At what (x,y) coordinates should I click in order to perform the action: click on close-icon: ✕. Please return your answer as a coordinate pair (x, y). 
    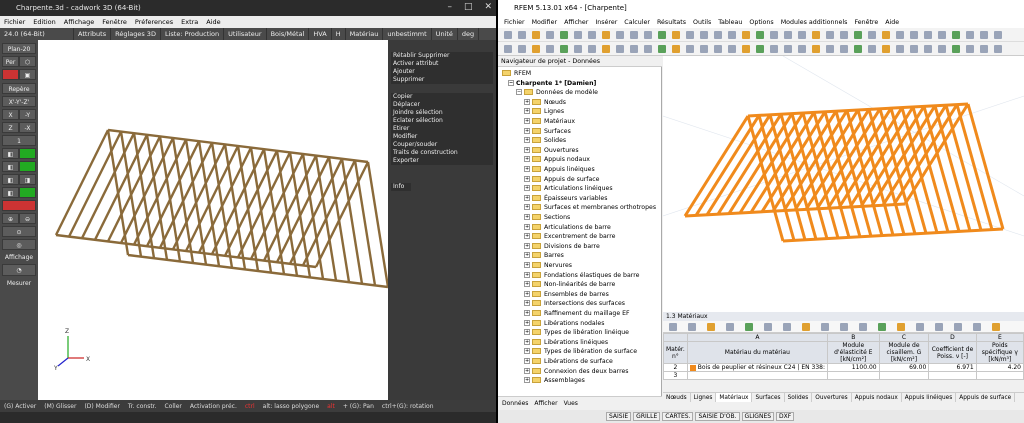
    Looking at the image, I should click on (488, 7).